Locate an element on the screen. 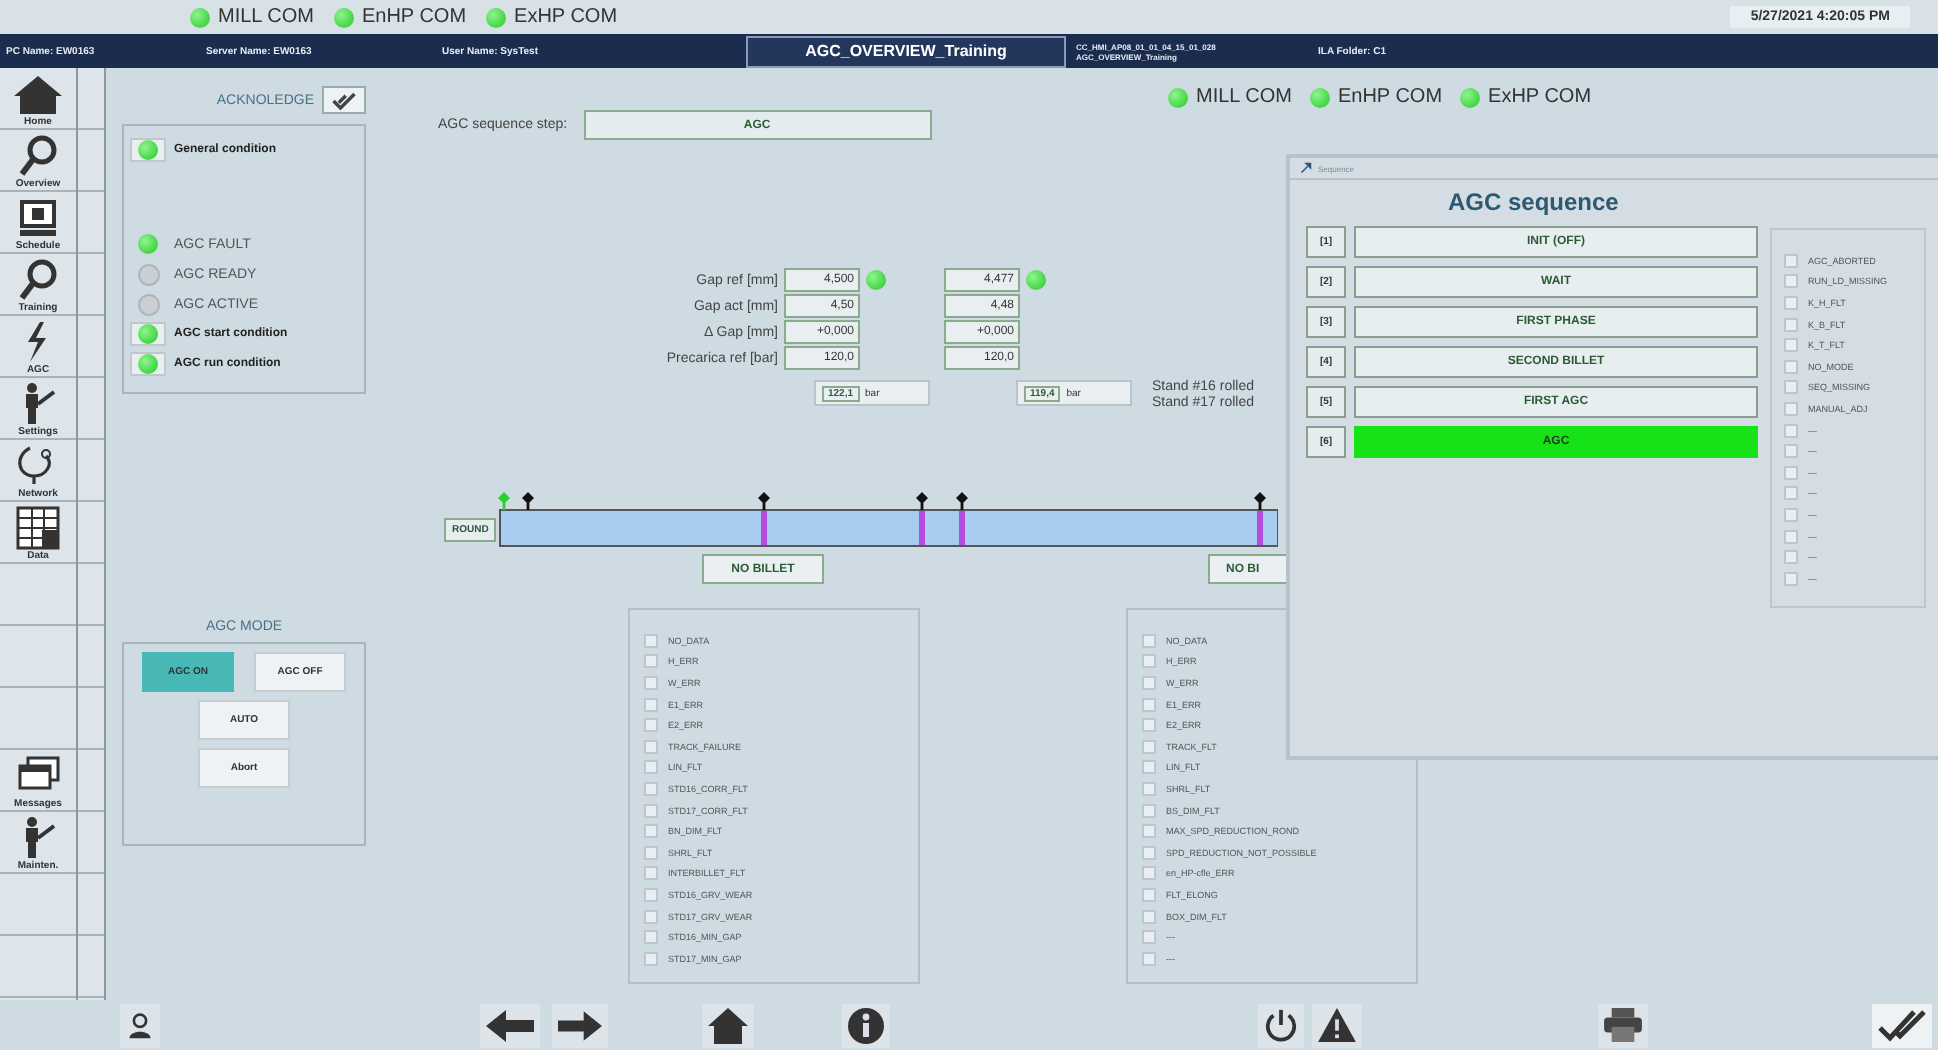 The width and height of the screenshot is (1938, 1050). info-icon is located at coordinates (866, 1025).